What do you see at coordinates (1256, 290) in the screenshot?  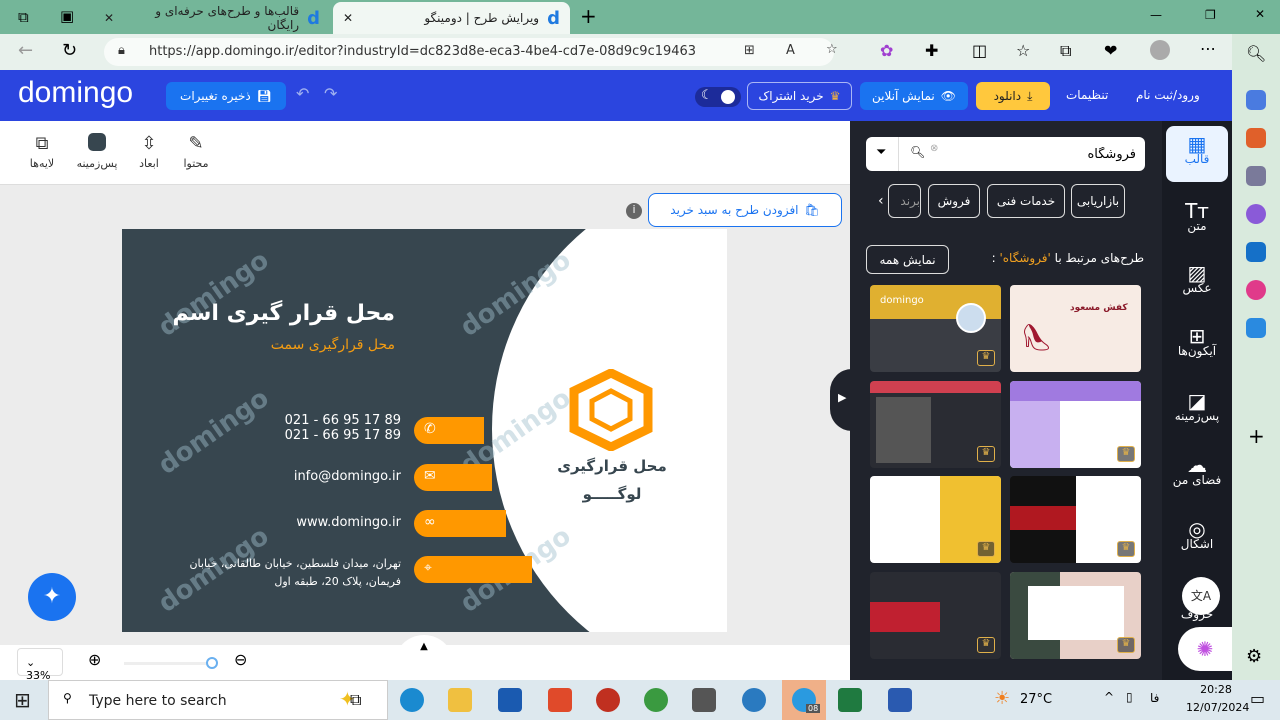 I see `designer-icon` at bounding box center [1256, 290].